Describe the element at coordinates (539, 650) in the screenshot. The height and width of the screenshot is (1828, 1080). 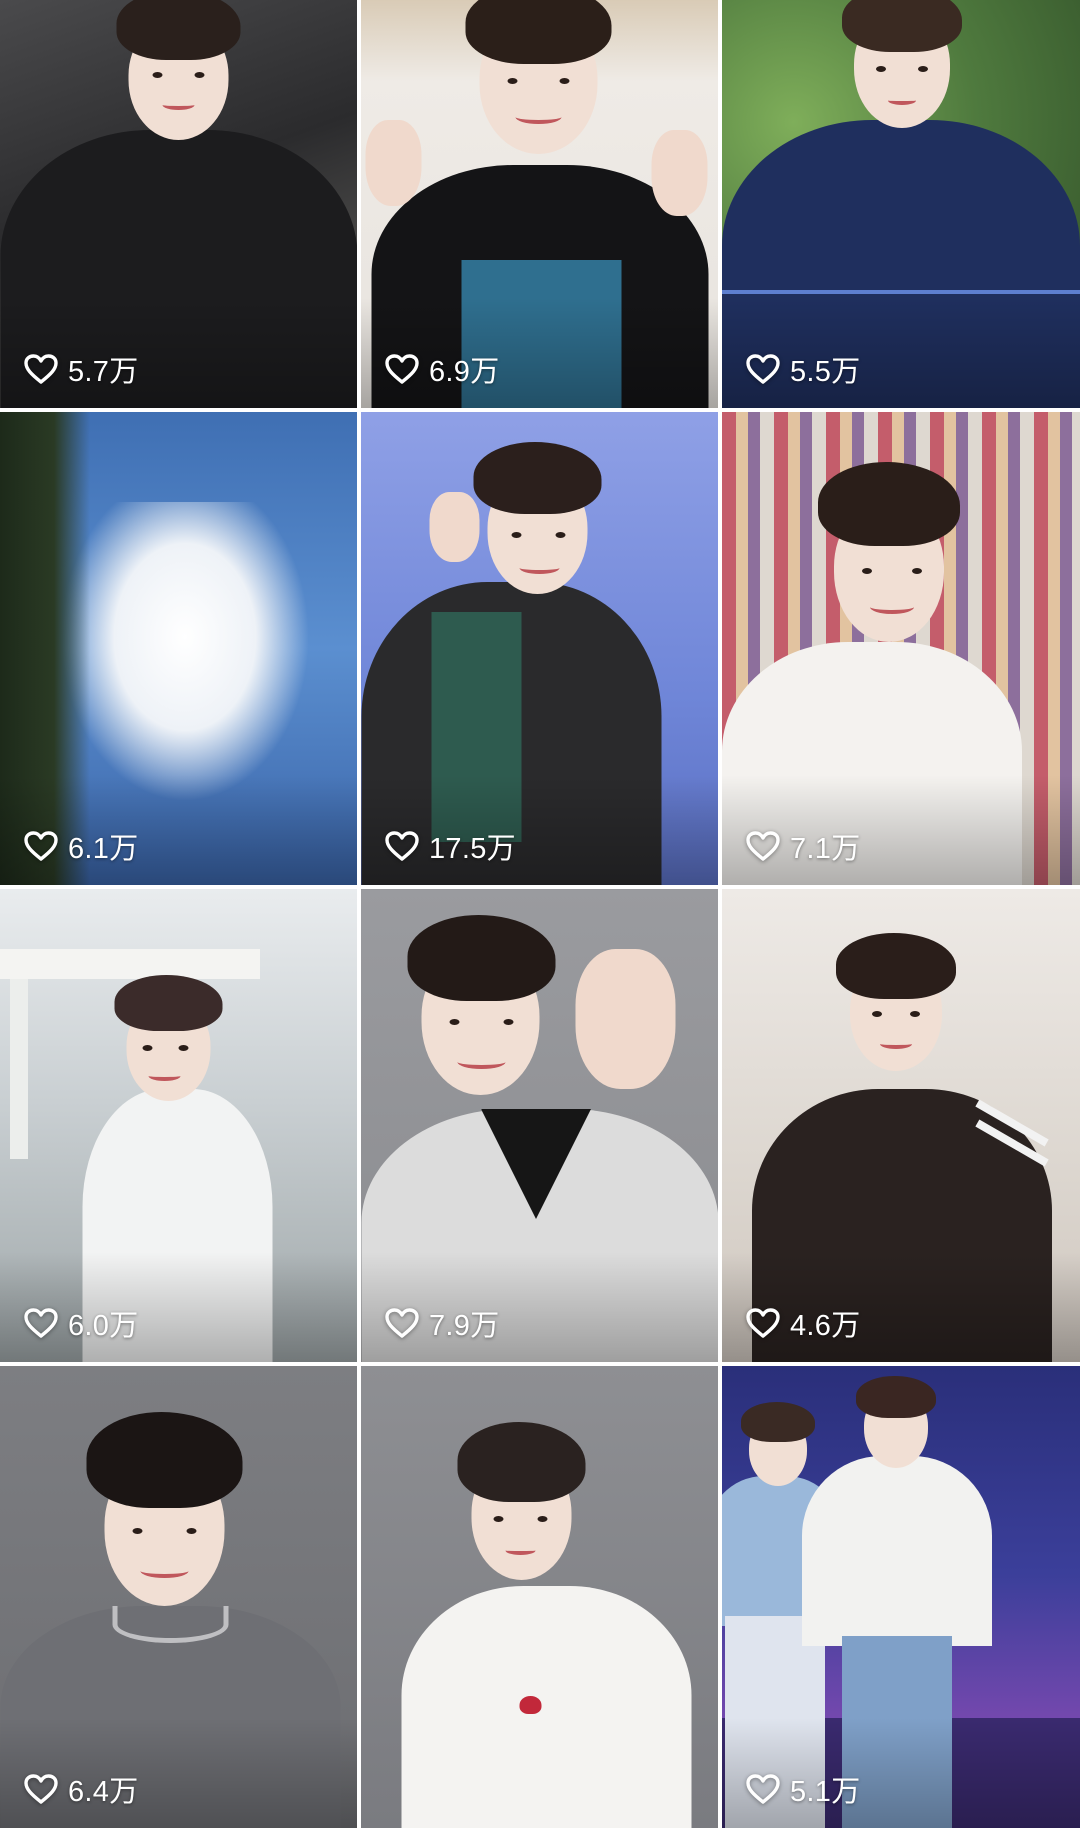
I see `video-thumbnail-5: 17.5万` at that location.